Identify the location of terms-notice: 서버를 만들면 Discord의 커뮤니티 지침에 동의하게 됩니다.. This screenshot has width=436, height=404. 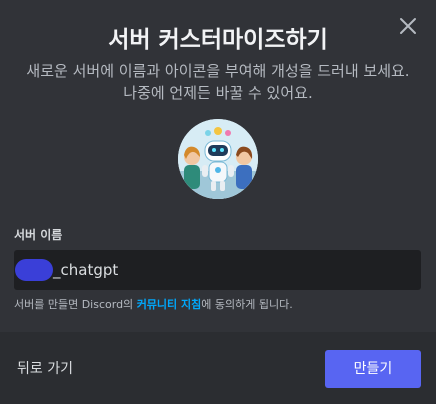
(219, 304).